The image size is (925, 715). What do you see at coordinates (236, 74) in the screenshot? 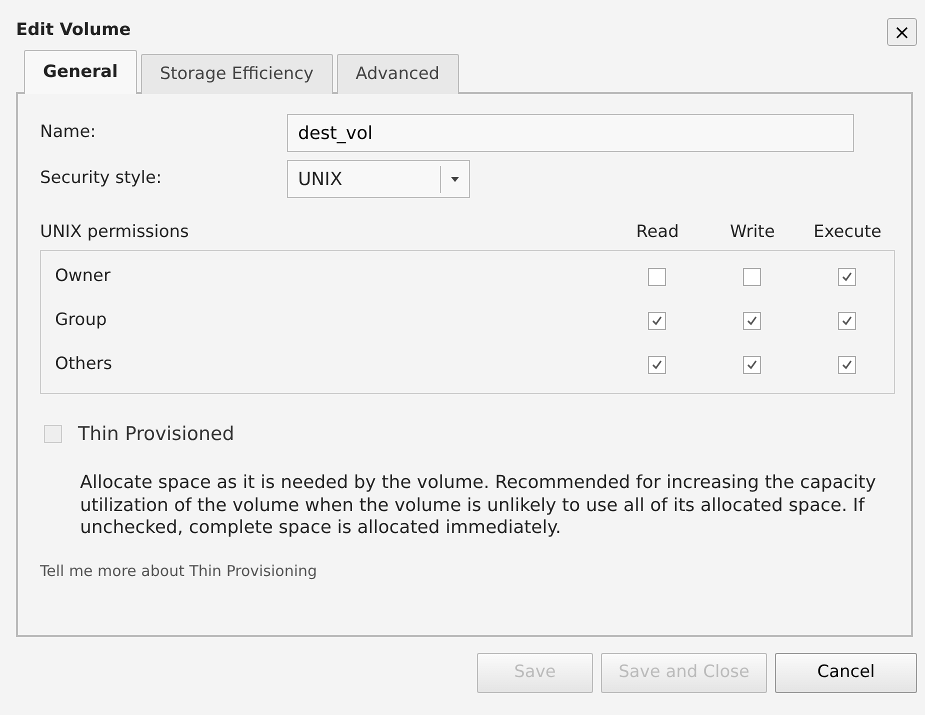
I see `tab: Storage Efficiency` at bounding box center [236, 74].